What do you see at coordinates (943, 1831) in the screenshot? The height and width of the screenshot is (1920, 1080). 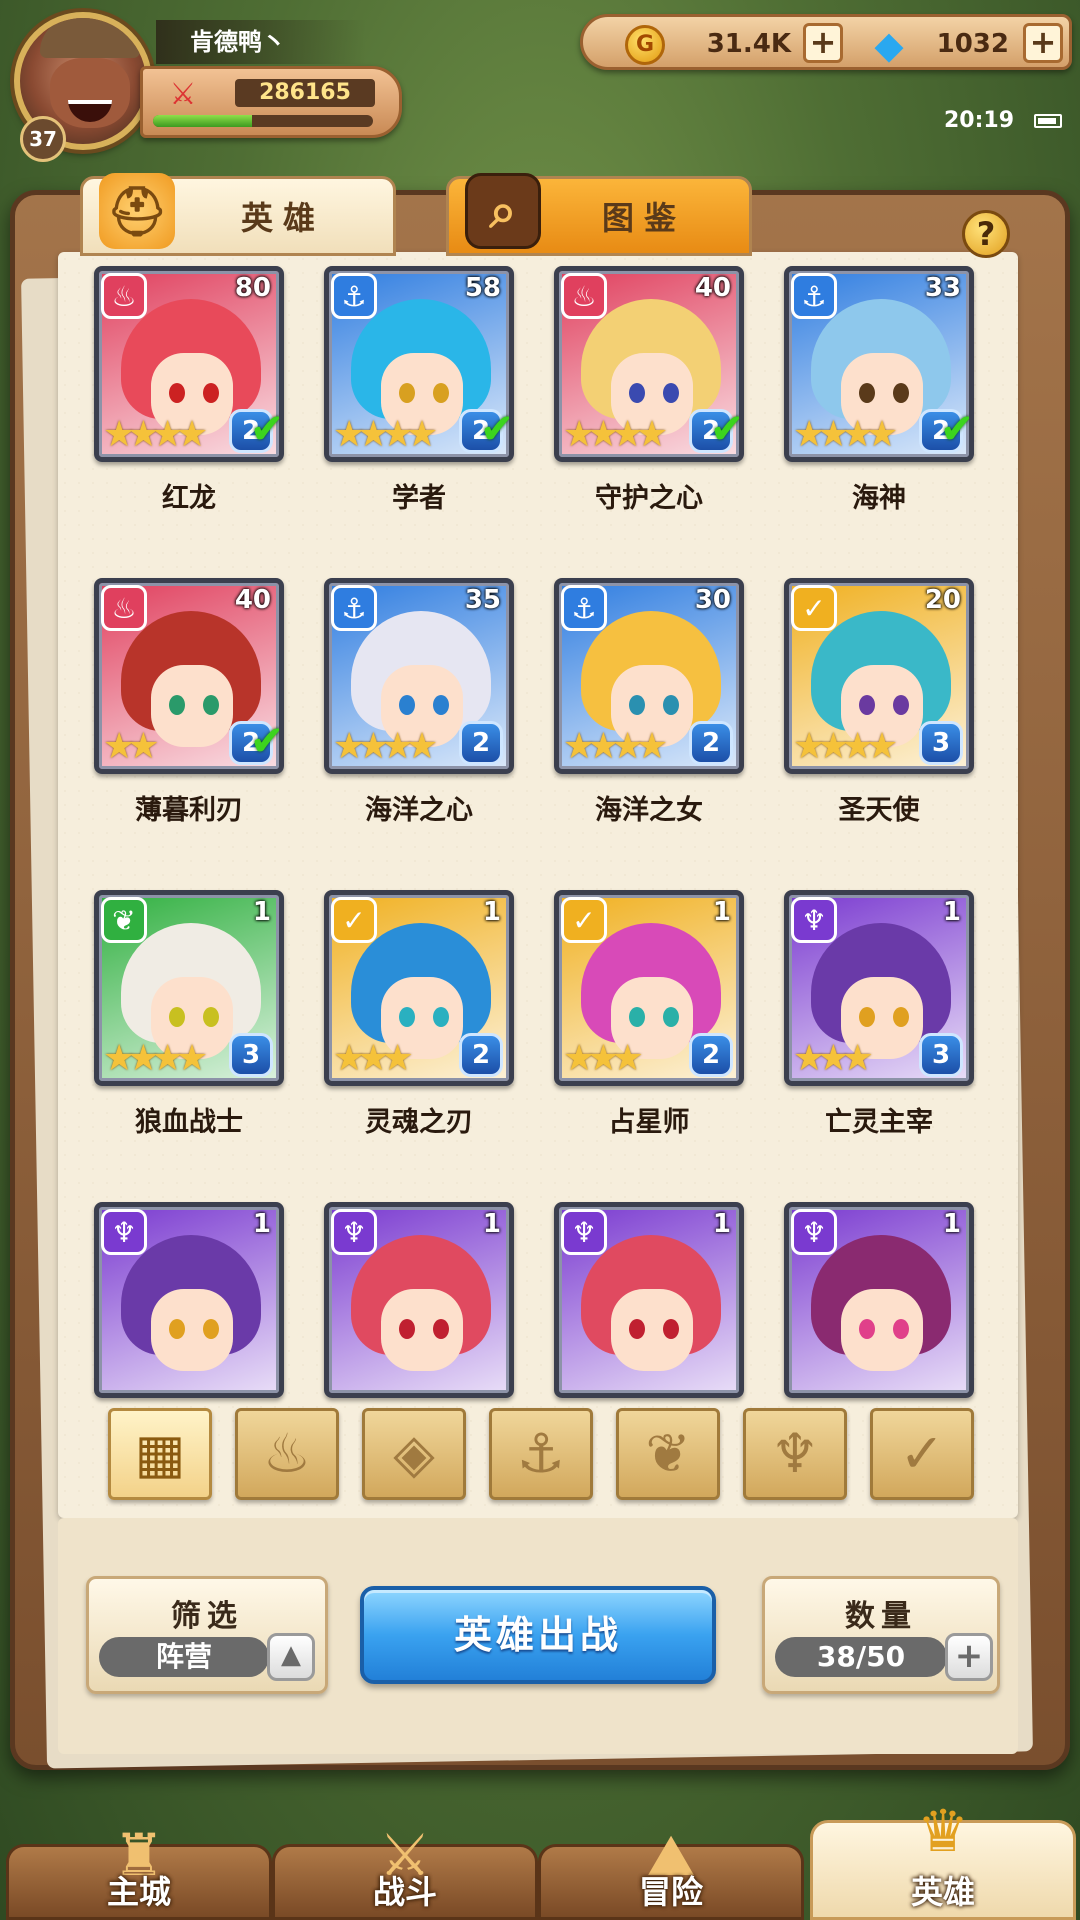 I see `hero-crest-icon: ♛` at bounding box center [943, 1831].